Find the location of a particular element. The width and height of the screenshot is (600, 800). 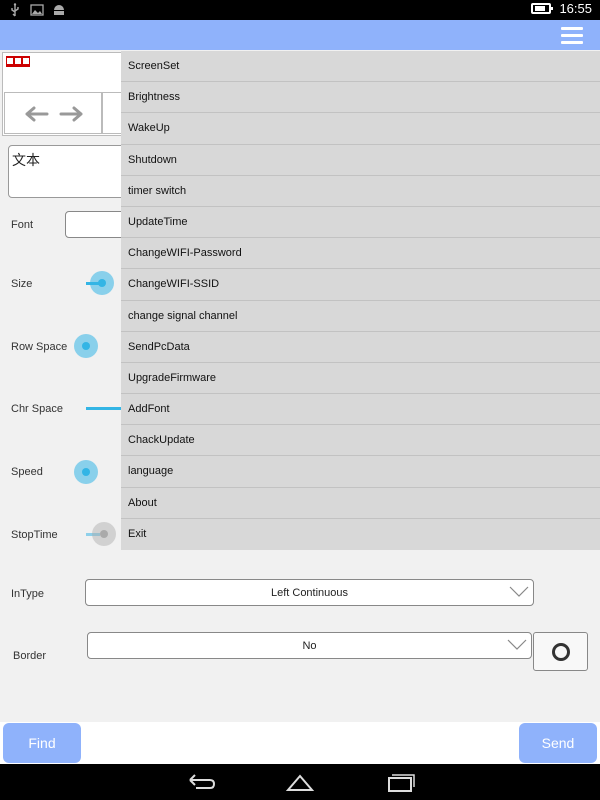

menu-item-about: About is located at coordinates (360, 503).